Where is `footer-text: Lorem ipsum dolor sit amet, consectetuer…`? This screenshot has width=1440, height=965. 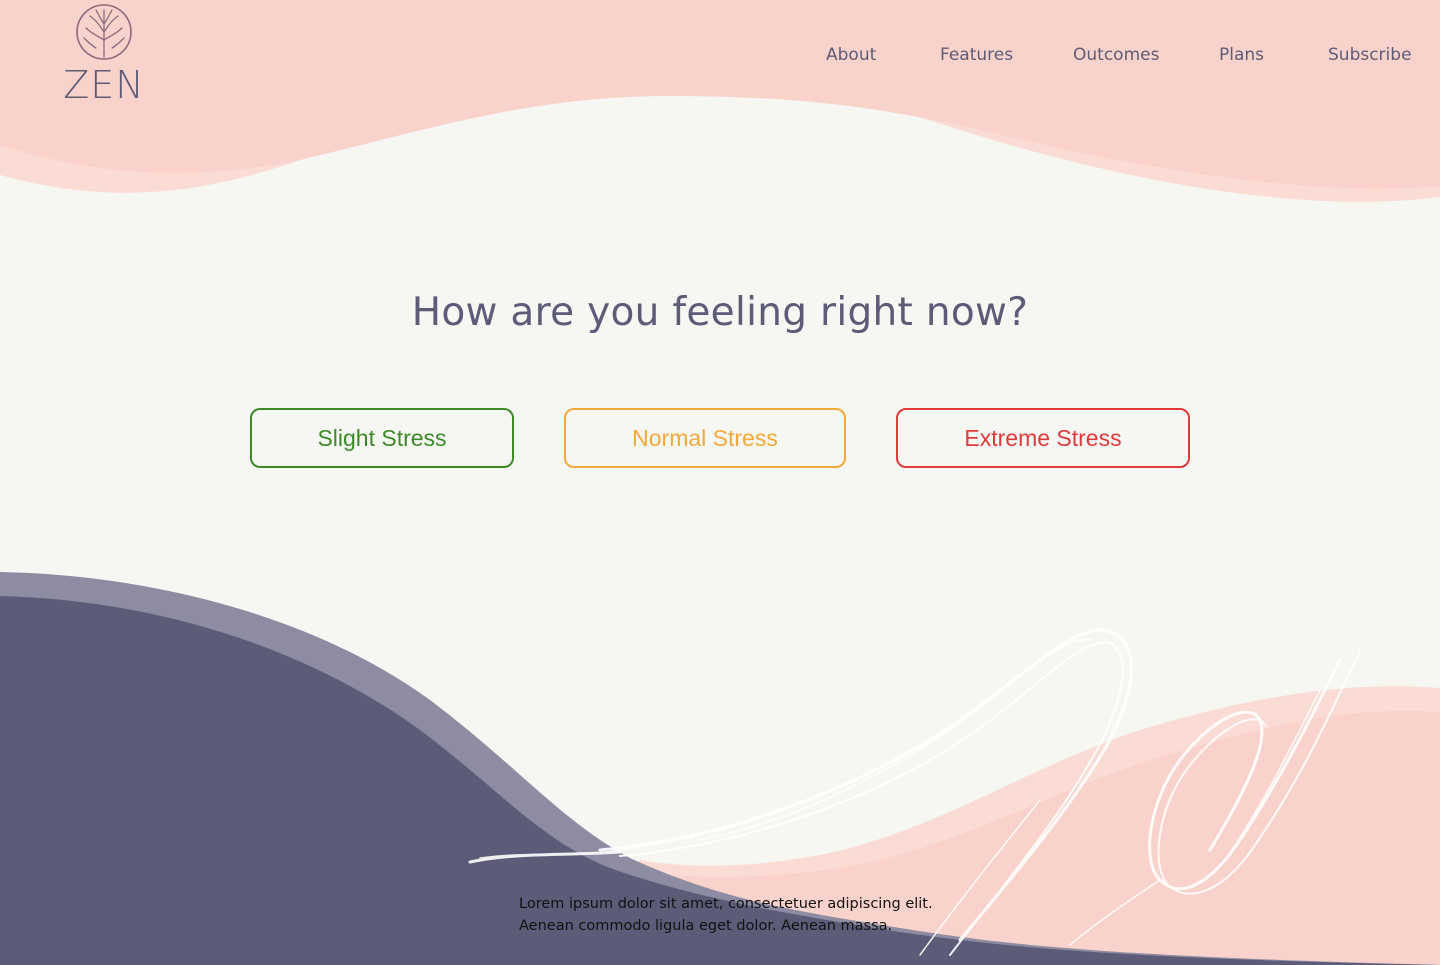
footer-text: Lorem ipsum dolor sit amet, consectetuer… is located at coordinates (726, 915).